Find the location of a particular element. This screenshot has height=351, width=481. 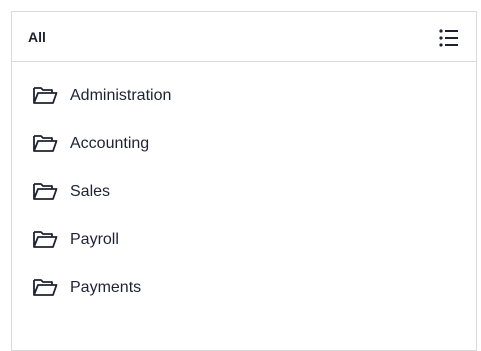

folder-label: Sales is located at coordinates (90, 191).